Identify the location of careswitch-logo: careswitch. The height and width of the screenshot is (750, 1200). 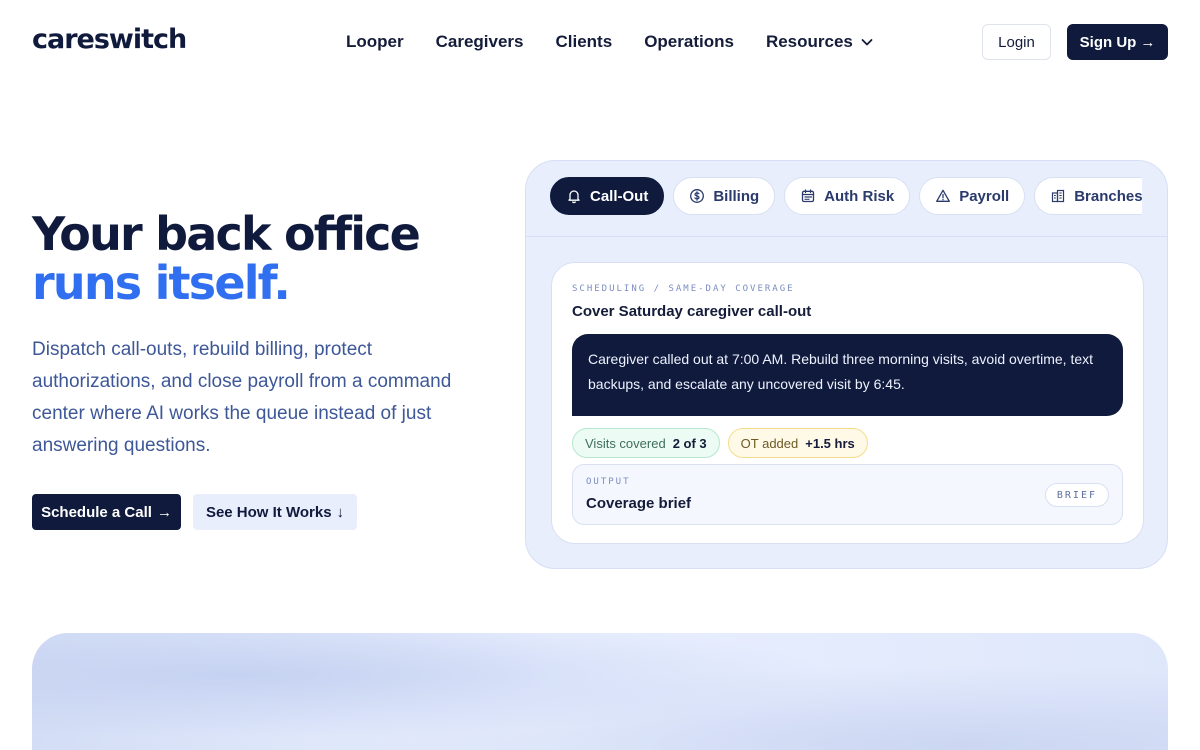
(109, 39).